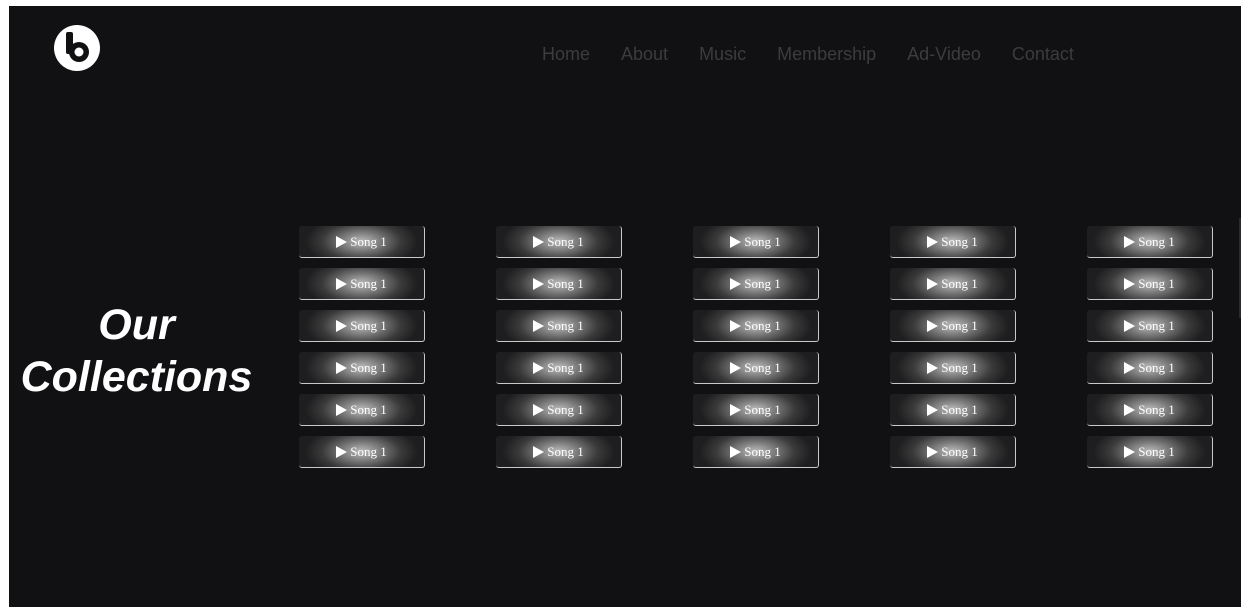 This screenshot has width=1246, height=607. What do you see at coordinates (566, 54) in the screenshot?
I see `nav-home: Home` at bounding box center [566, 54].